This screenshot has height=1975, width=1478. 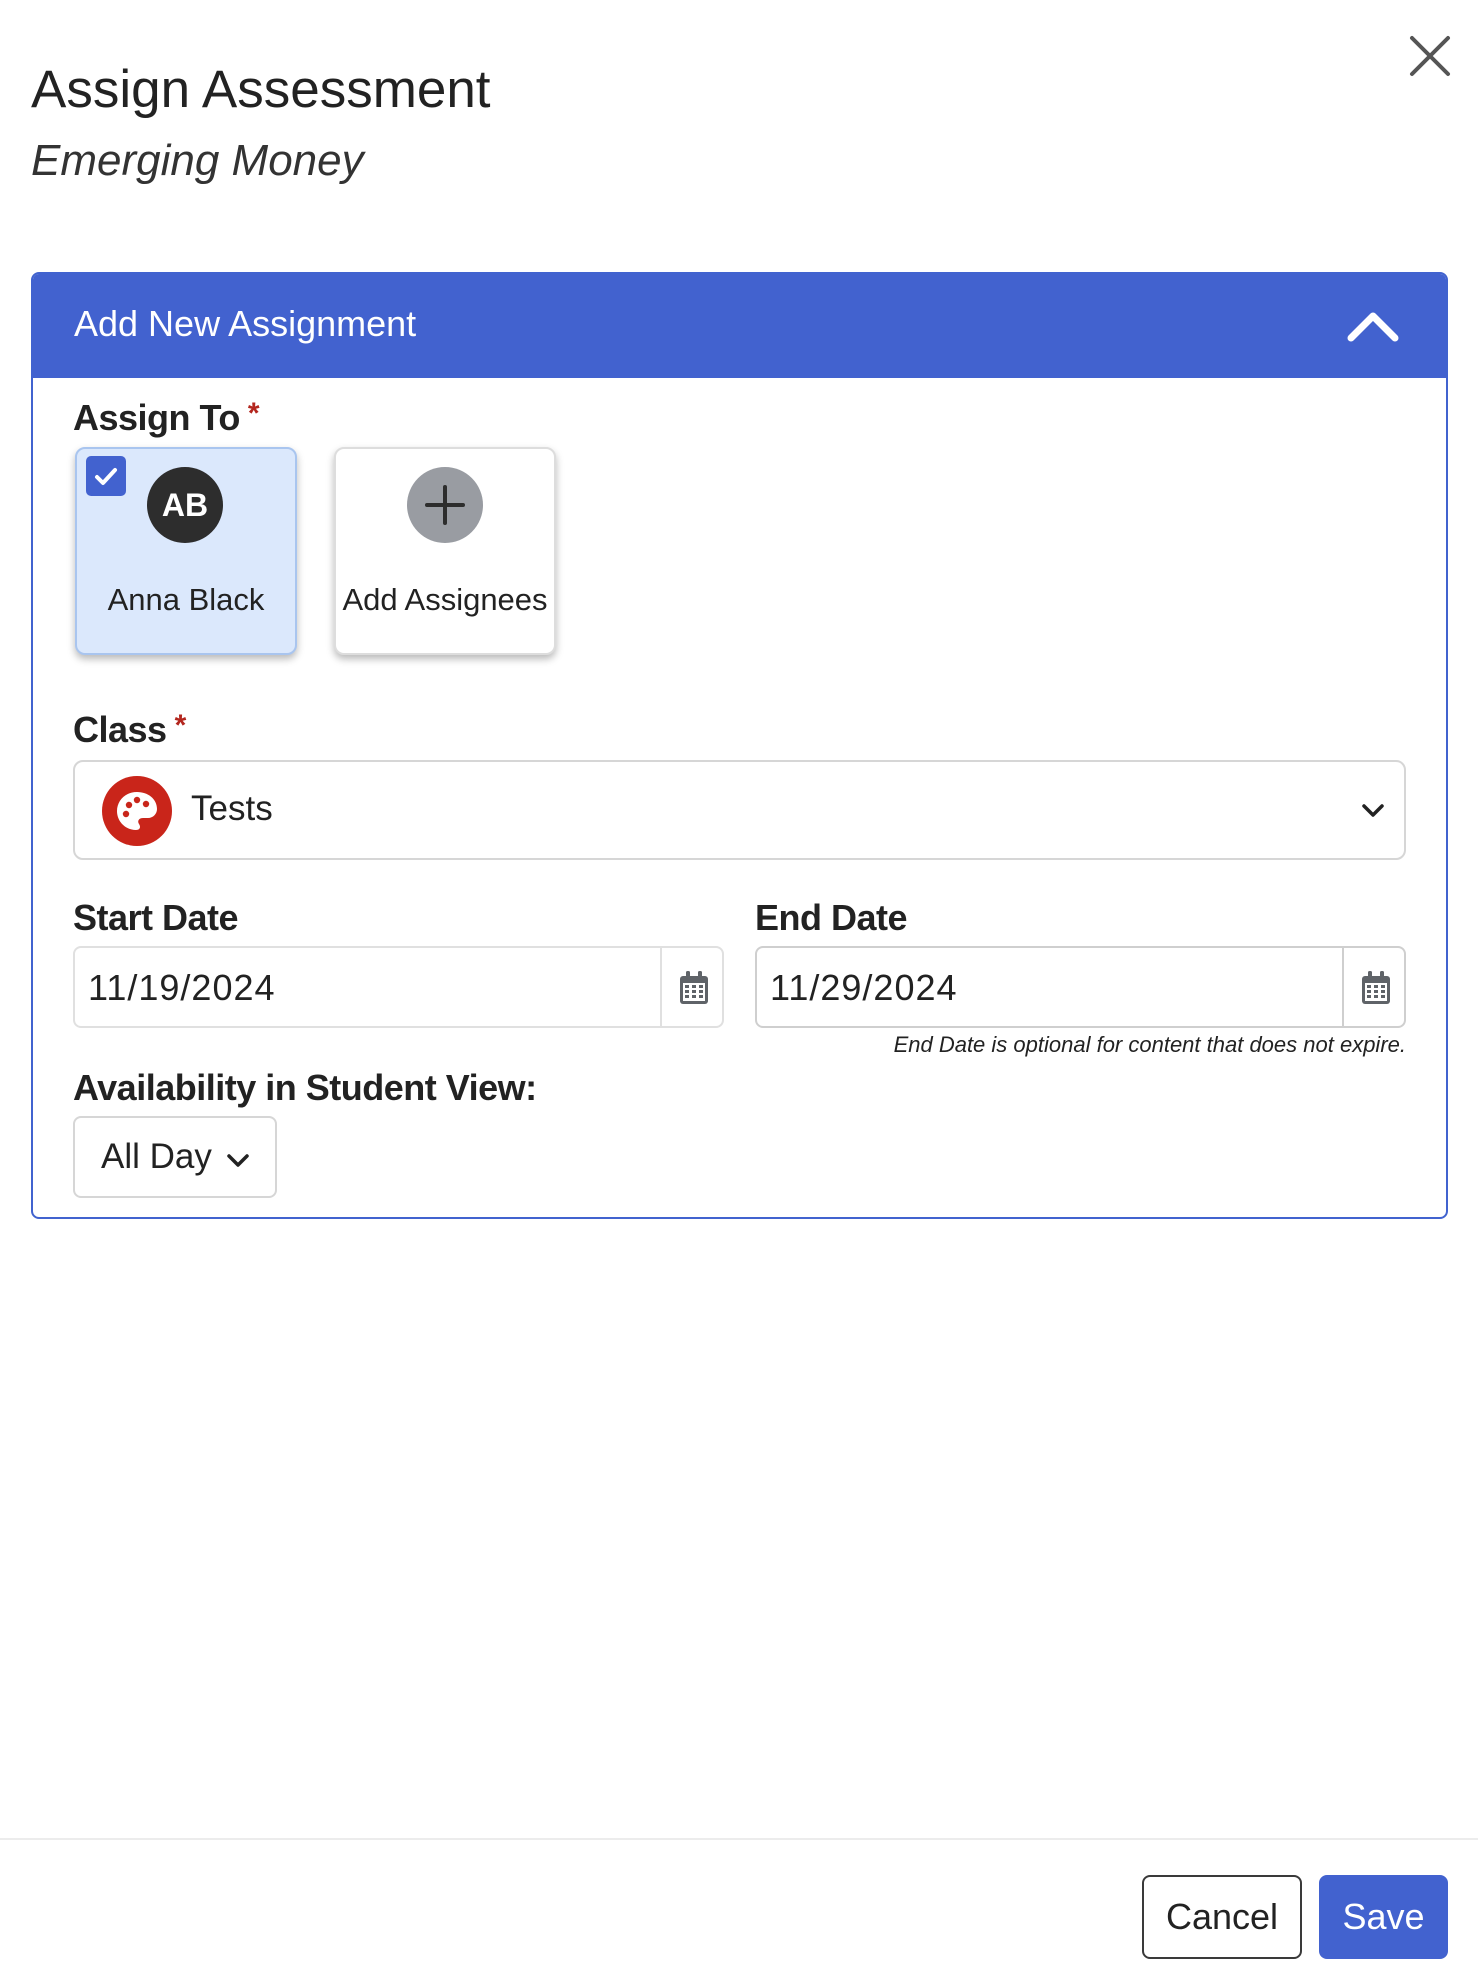 I want to click on avatar: AB, so click(x=185, y=505).